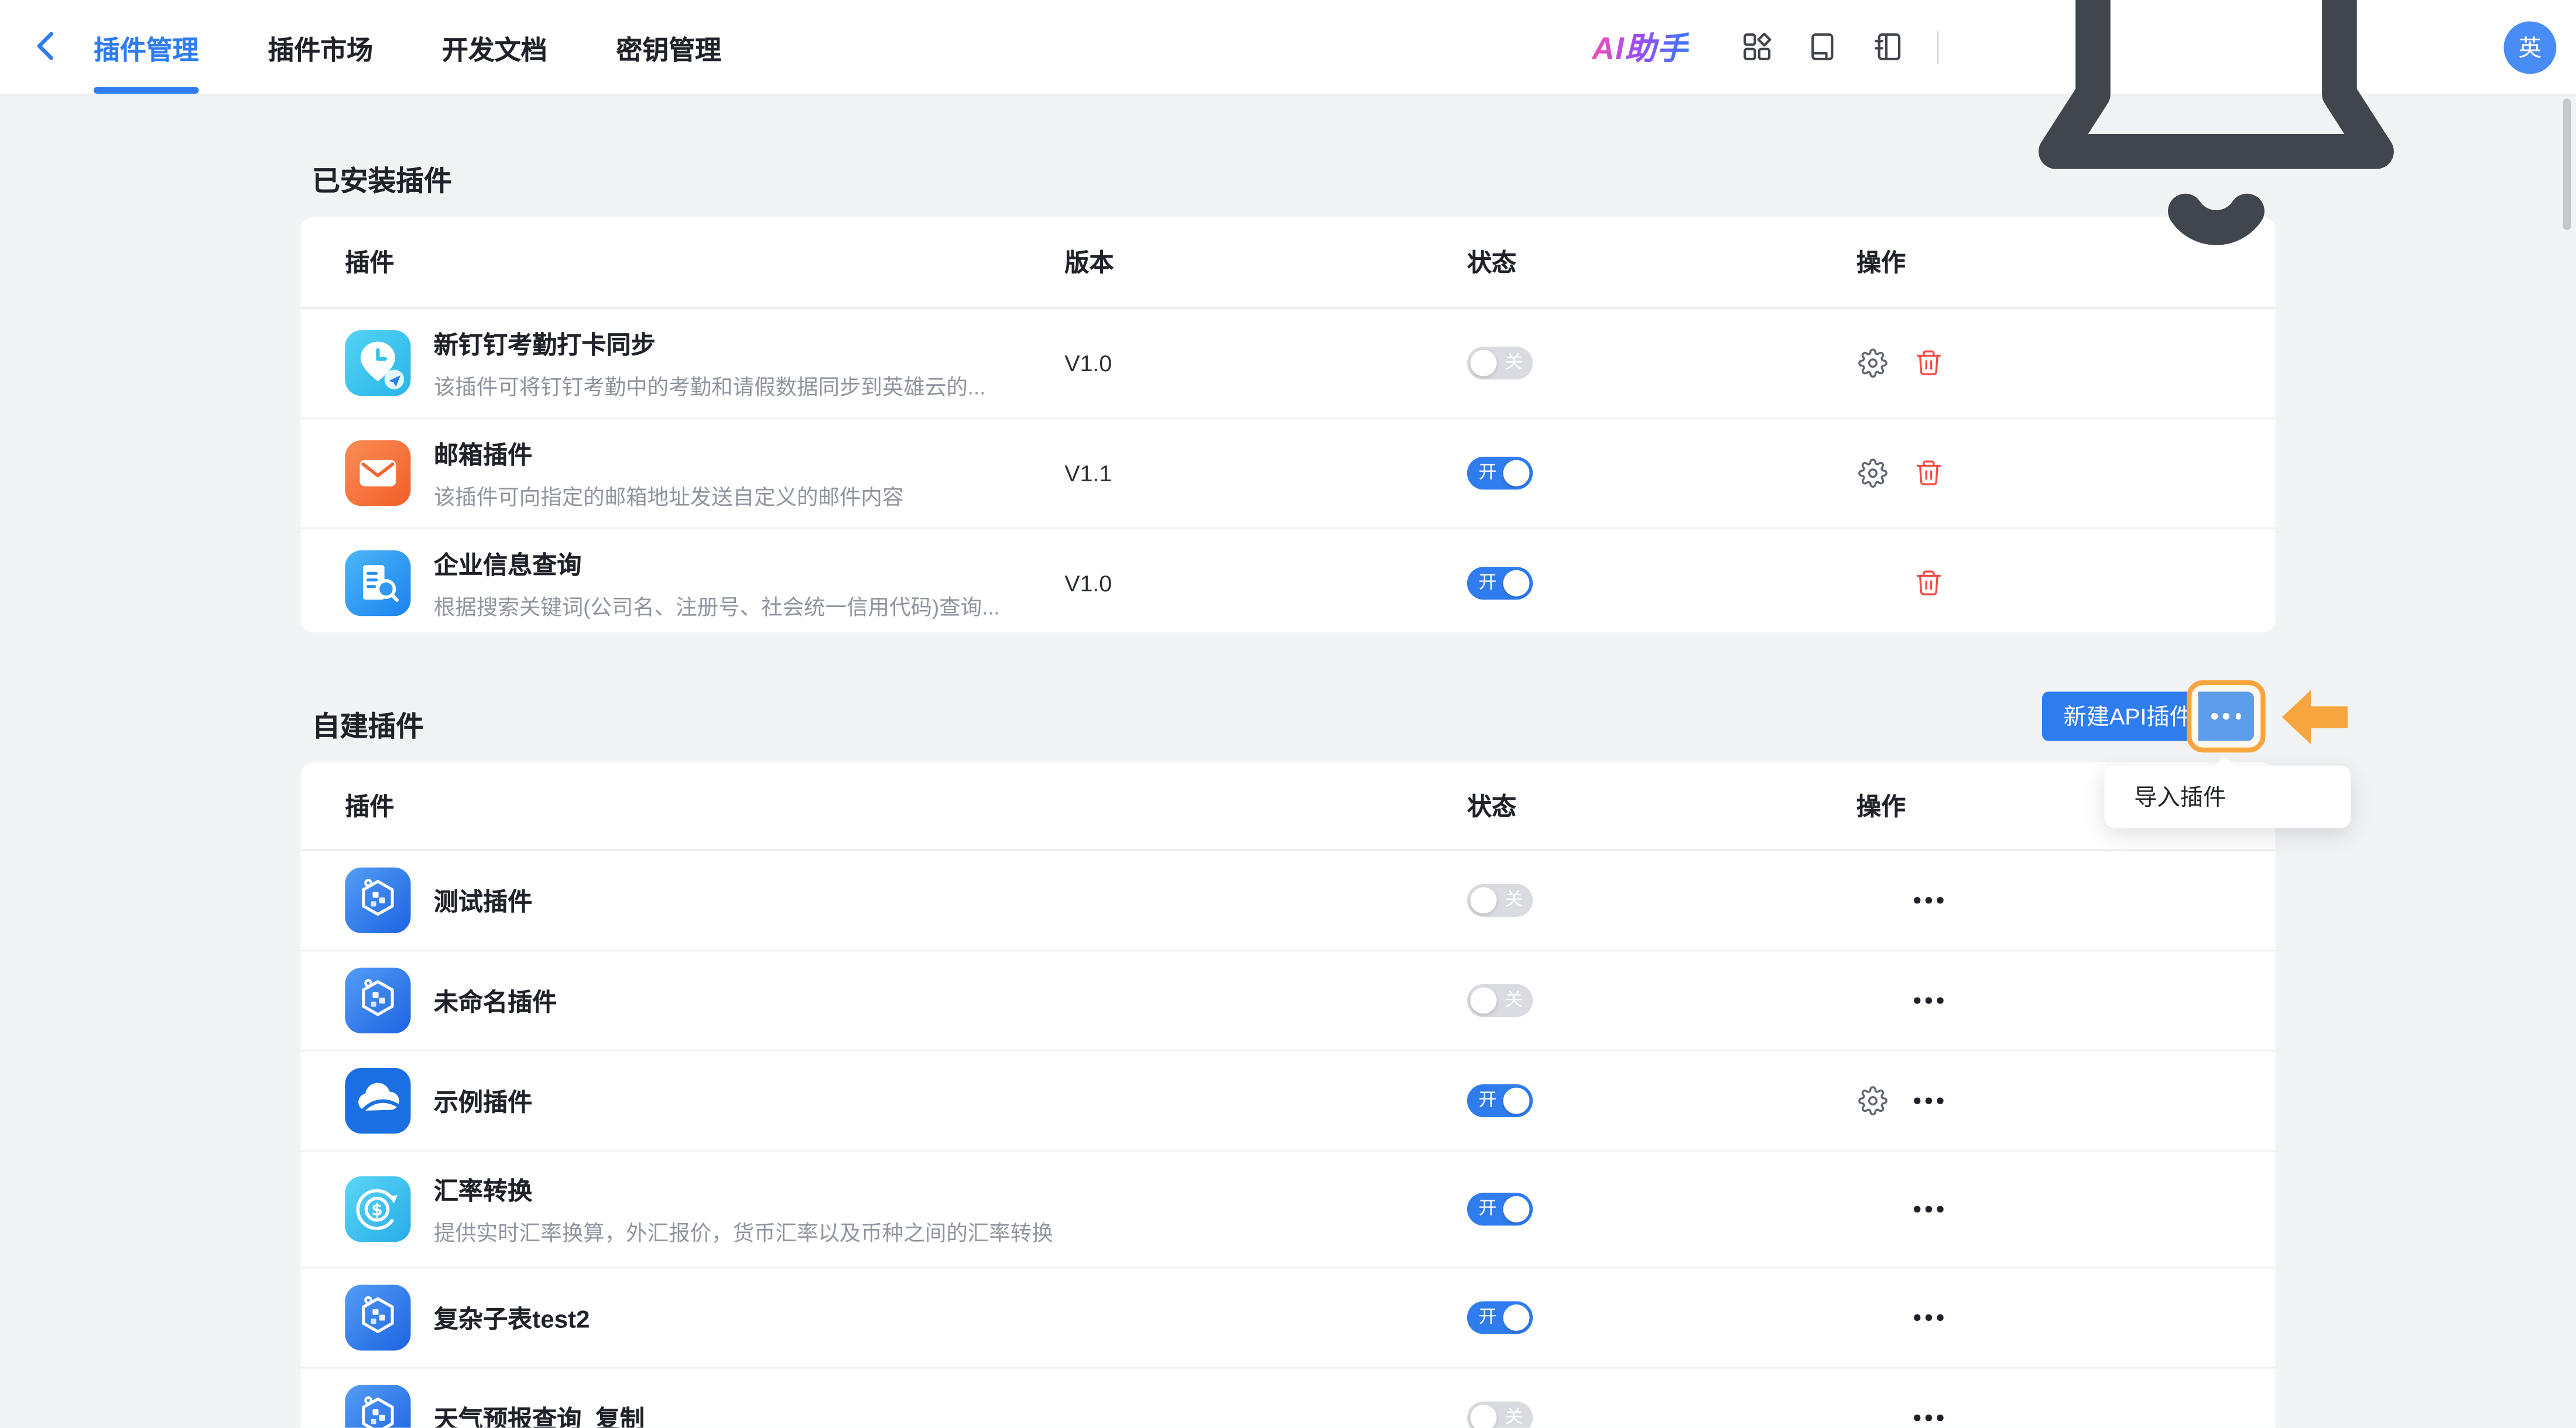 The width and height of the screenshot is (2576, 1428). I want to click on plugin-name: 邮箱插件, so click(483, 455).